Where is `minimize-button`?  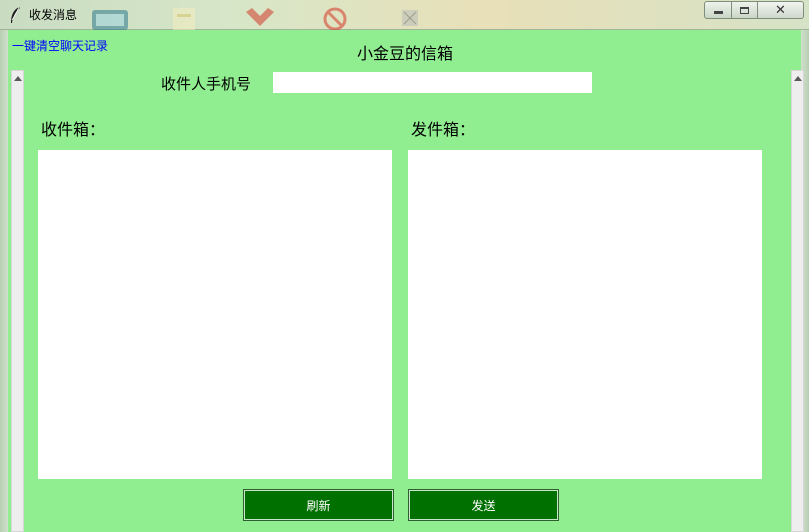 minimize-button is located at coordinates (718, 10).